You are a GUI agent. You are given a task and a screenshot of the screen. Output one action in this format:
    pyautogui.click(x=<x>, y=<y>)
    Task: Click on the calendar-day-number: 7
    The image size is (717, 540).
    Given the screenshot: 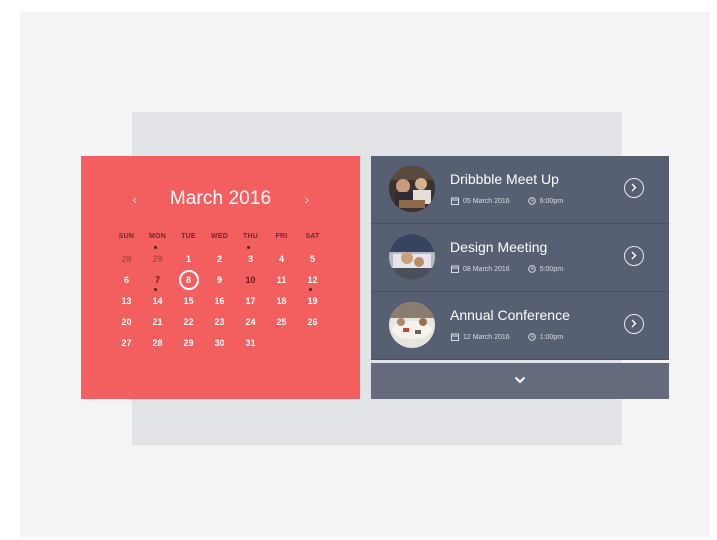 What is the action you would take?
    pyautogui.click(x=157, y=280)
    